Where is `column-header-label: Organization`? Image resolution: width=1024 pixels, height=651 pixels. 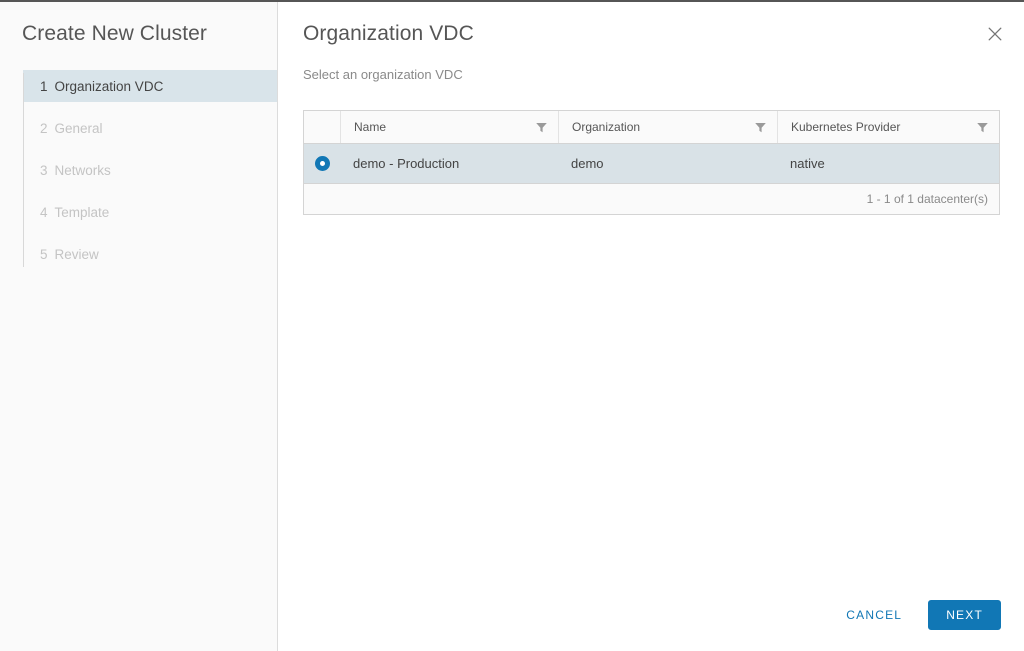 column-header-label: Organization is located at coordinates (606, 127).